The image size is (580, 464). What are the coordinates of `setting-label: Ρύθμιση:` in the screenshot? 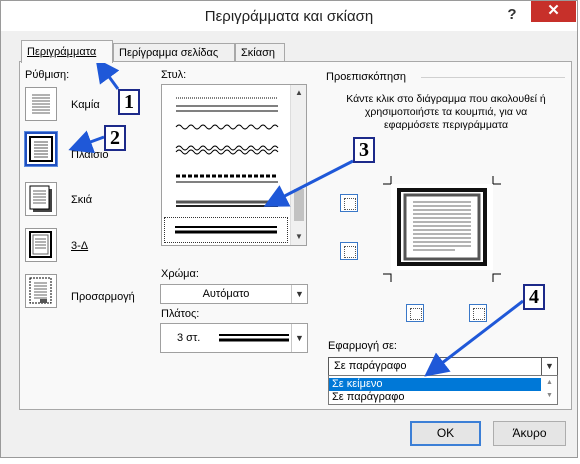 It's located at (47, 75).